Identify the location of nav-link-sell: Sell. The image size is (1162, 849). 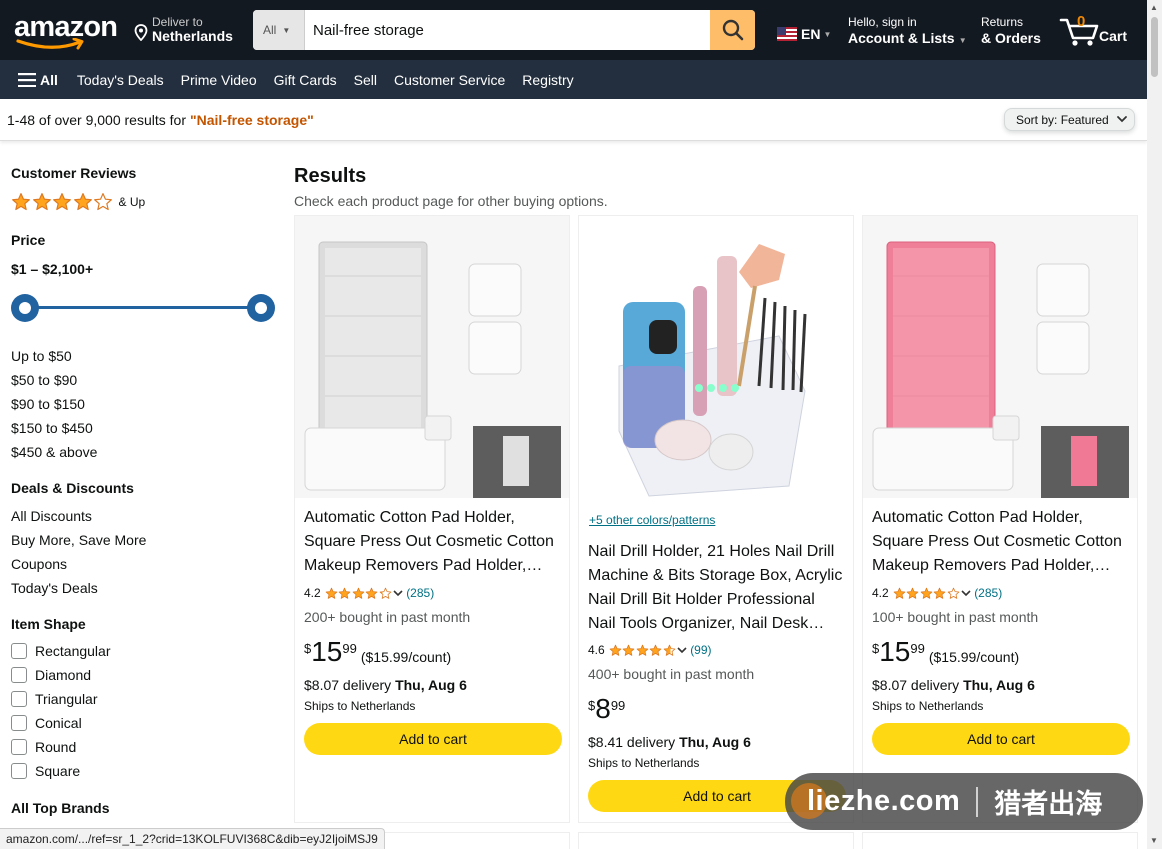
(365, 80).